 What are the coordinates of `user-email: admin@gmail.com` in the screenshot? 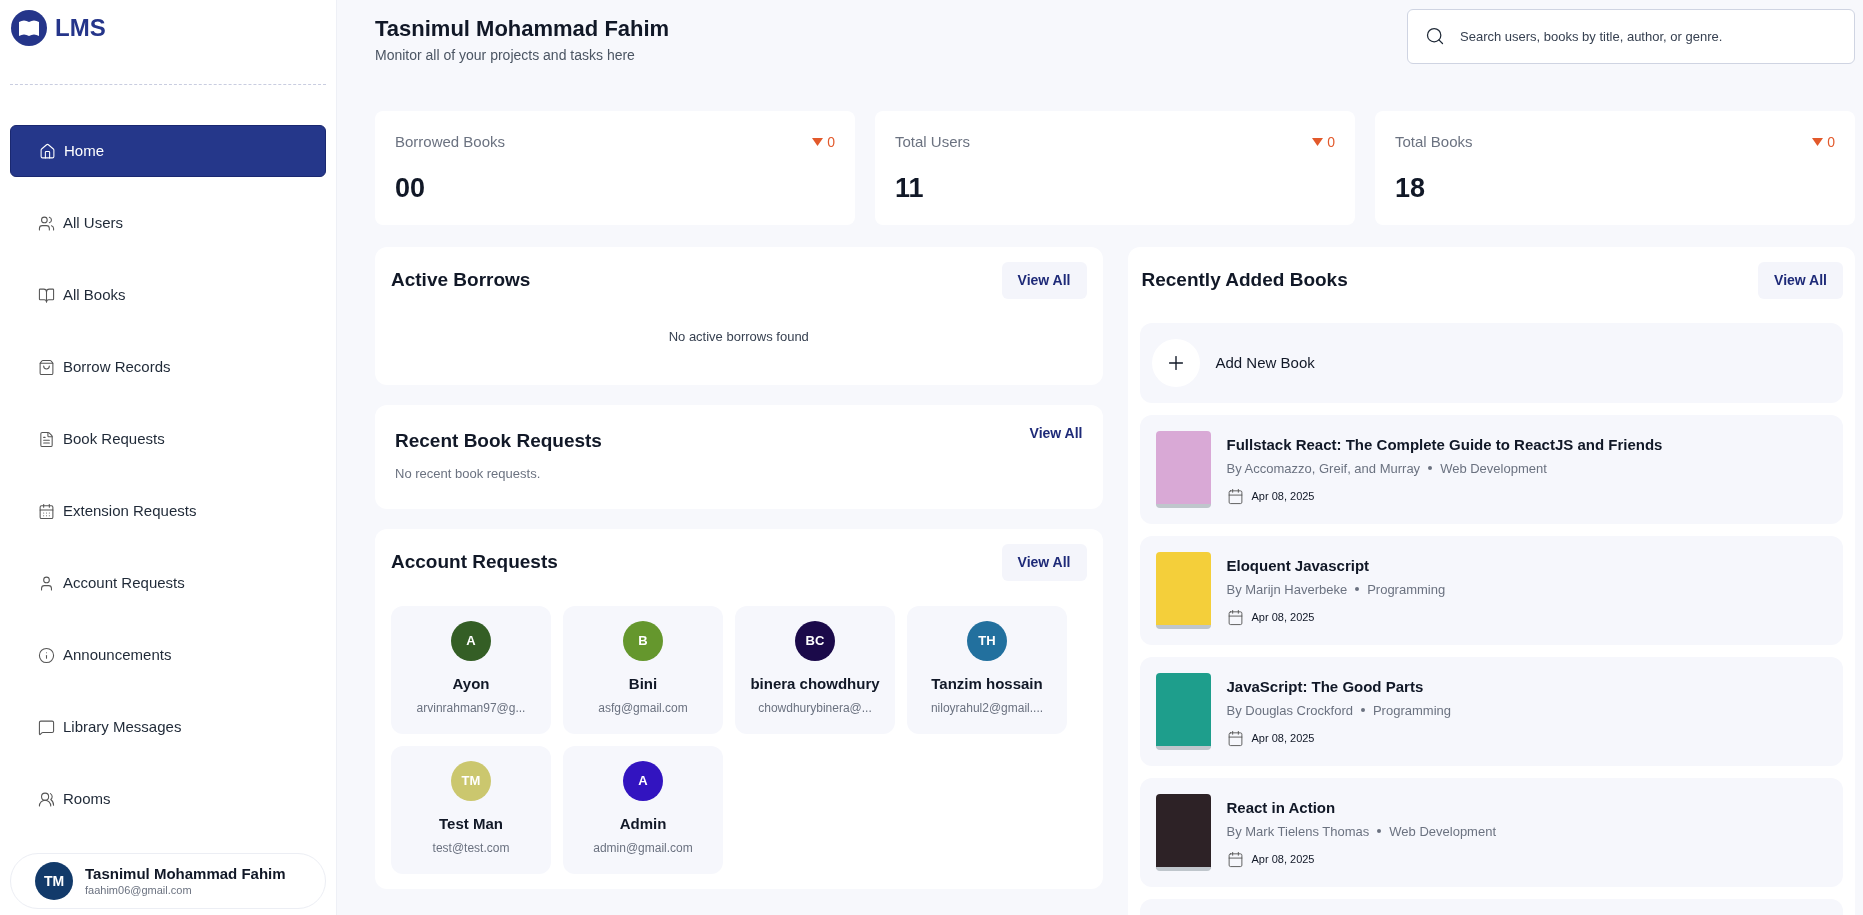 It's located at (643, 848).